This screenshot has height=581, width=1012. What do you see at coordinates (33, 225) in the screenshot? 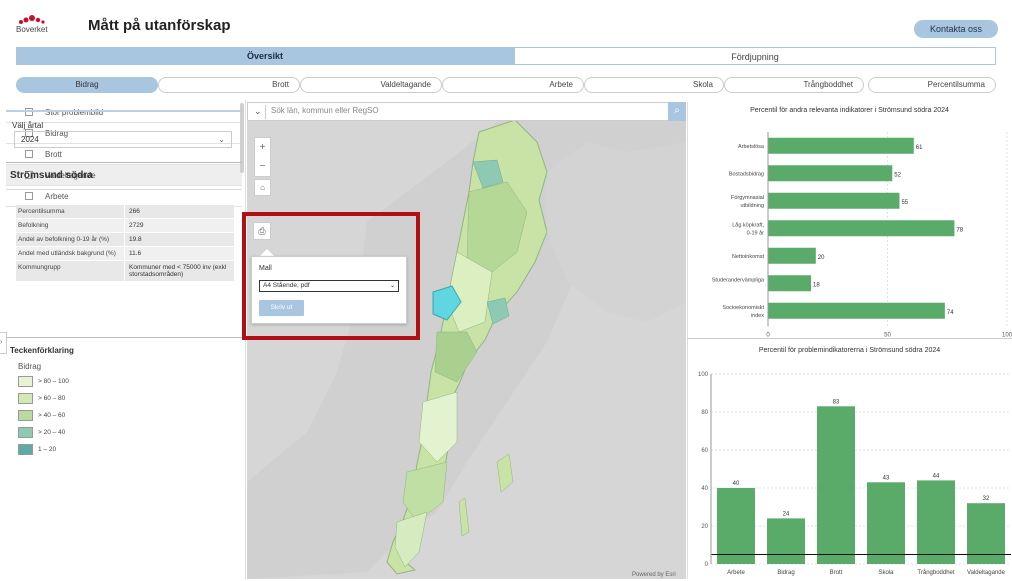
I see `stat-key: Befolkning` at bounding box center [33, 225].